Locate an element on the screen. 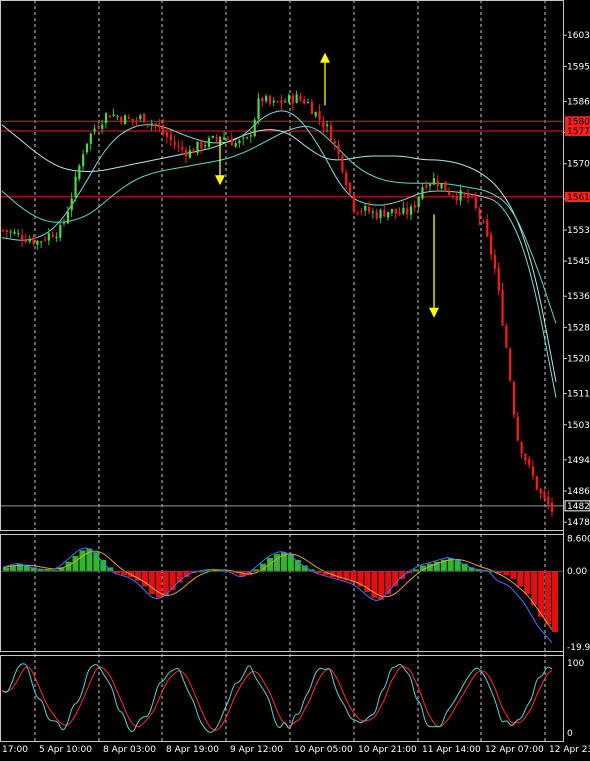  price-tick-label: 1603. is located at coordinates (578, 36).